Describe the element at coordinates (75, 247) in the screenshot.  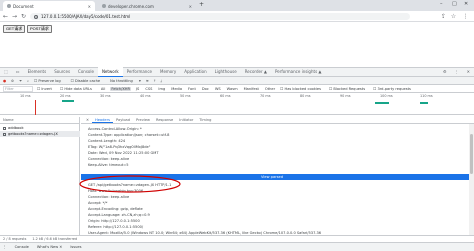
I see `drawer-tab-issues: Issues` at that location.